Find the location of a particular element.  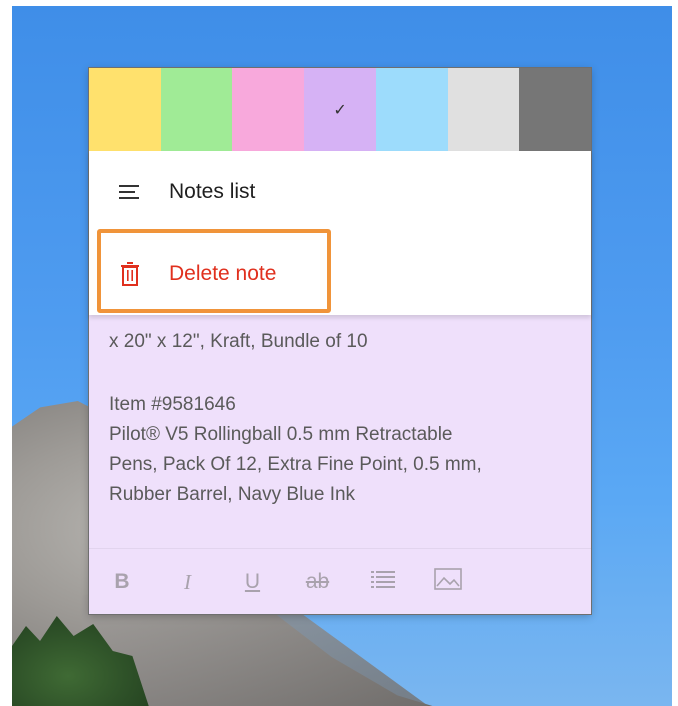

delete-note-menu-item: Delete note is located at coordinates (340, 274).